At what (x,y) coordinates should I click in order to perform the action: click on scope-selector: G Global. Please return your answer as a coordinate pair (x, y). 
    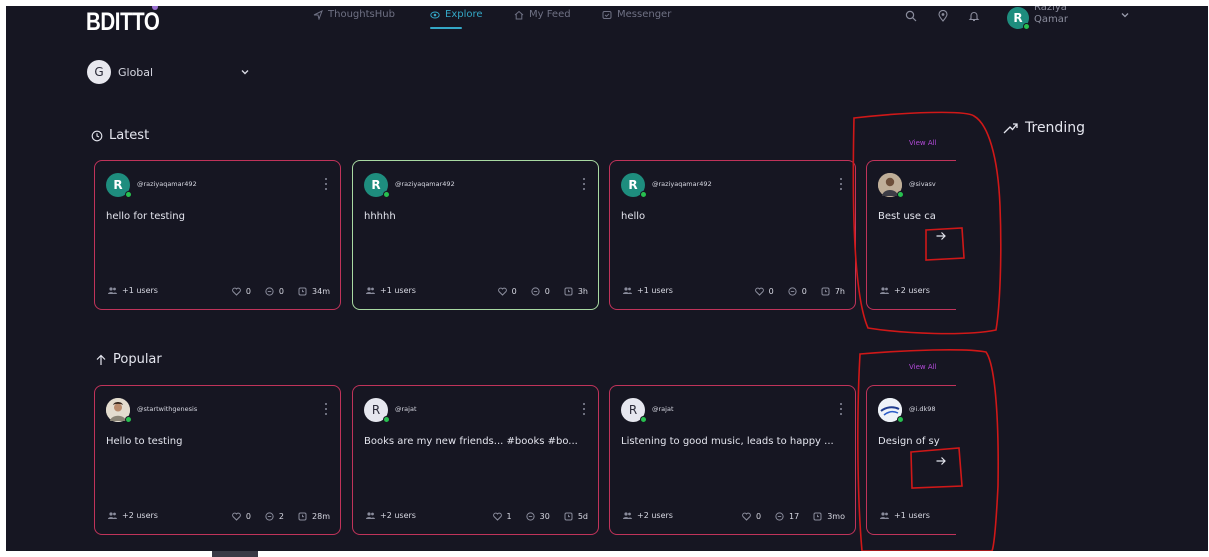
    Looking at the image, I should click on (168, 72).